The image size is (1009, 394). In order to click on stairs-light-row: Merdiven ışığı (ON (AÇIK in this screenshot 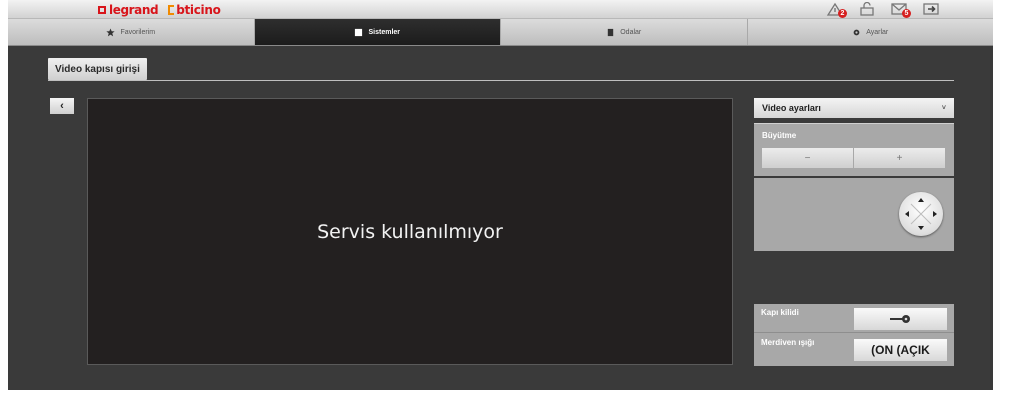, I will do `click(854, 348)`.